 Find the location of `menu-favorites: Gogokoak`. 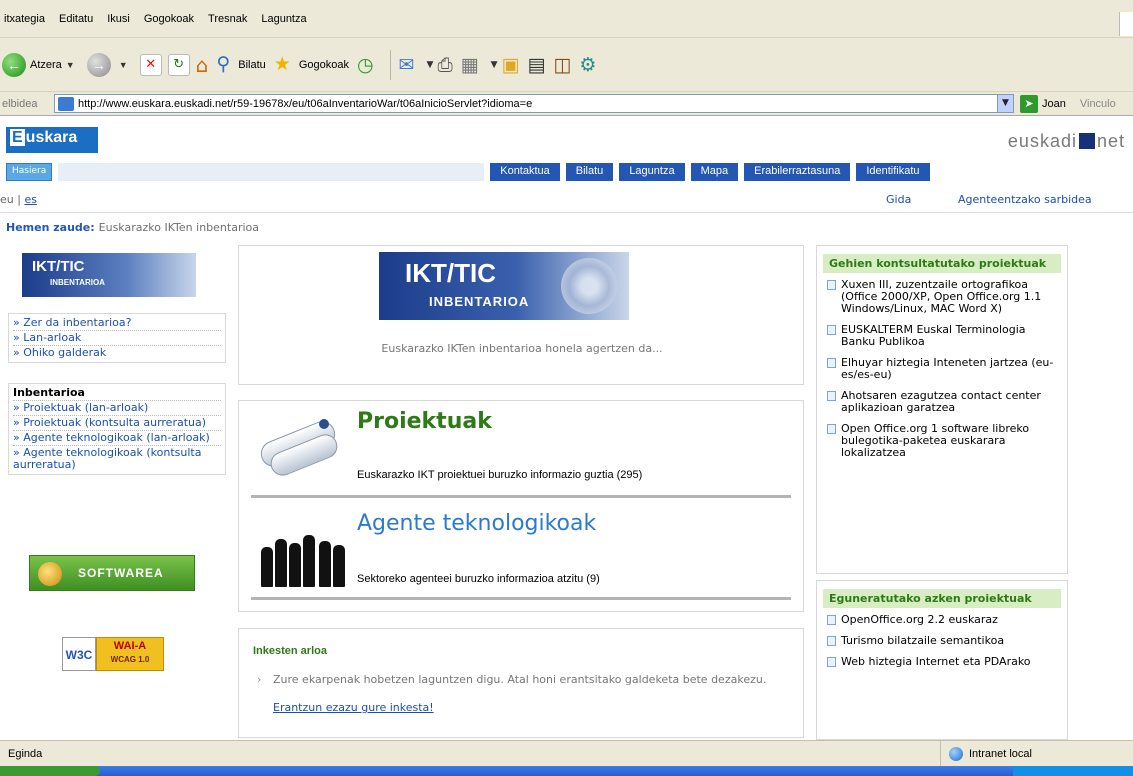

menu-favorites: Gogokoak is located at coordinates (169, 19).